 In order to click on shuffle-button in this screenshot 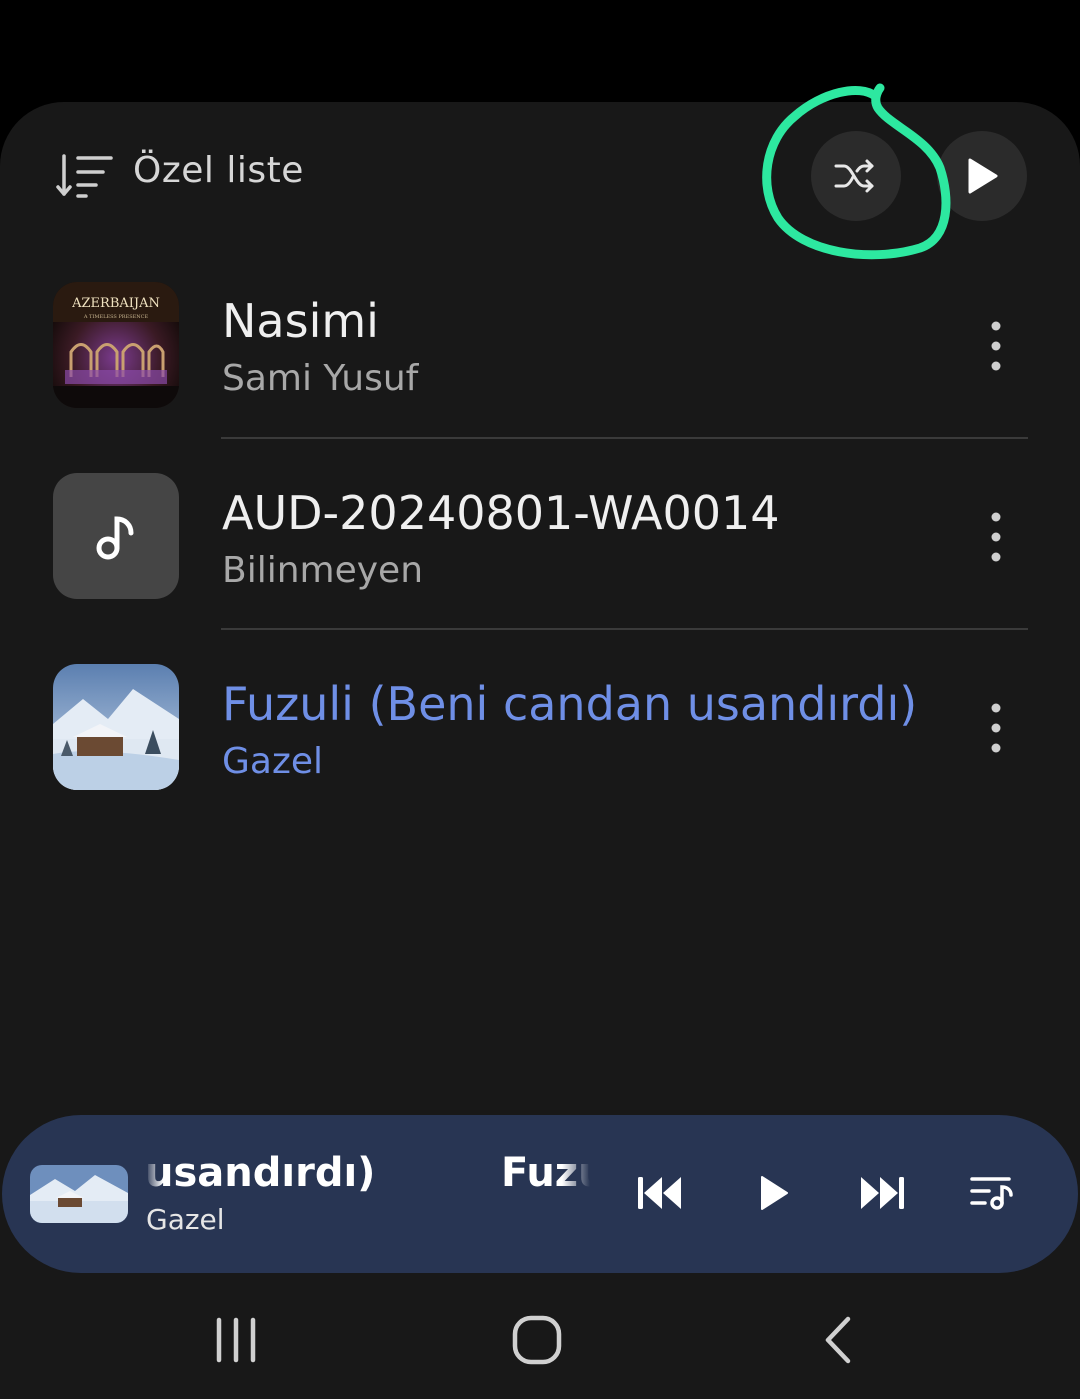, I will do `click(856, 176)`.